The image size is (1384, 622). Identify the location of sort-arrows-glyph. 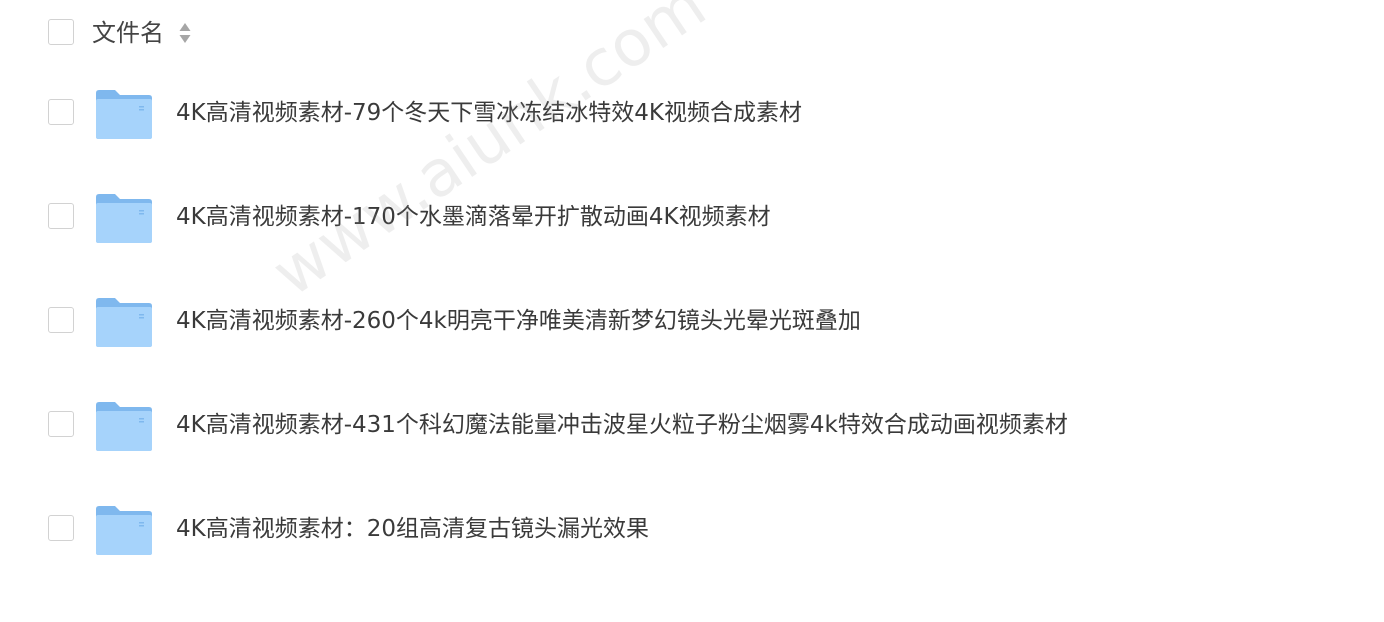
(185, 33).